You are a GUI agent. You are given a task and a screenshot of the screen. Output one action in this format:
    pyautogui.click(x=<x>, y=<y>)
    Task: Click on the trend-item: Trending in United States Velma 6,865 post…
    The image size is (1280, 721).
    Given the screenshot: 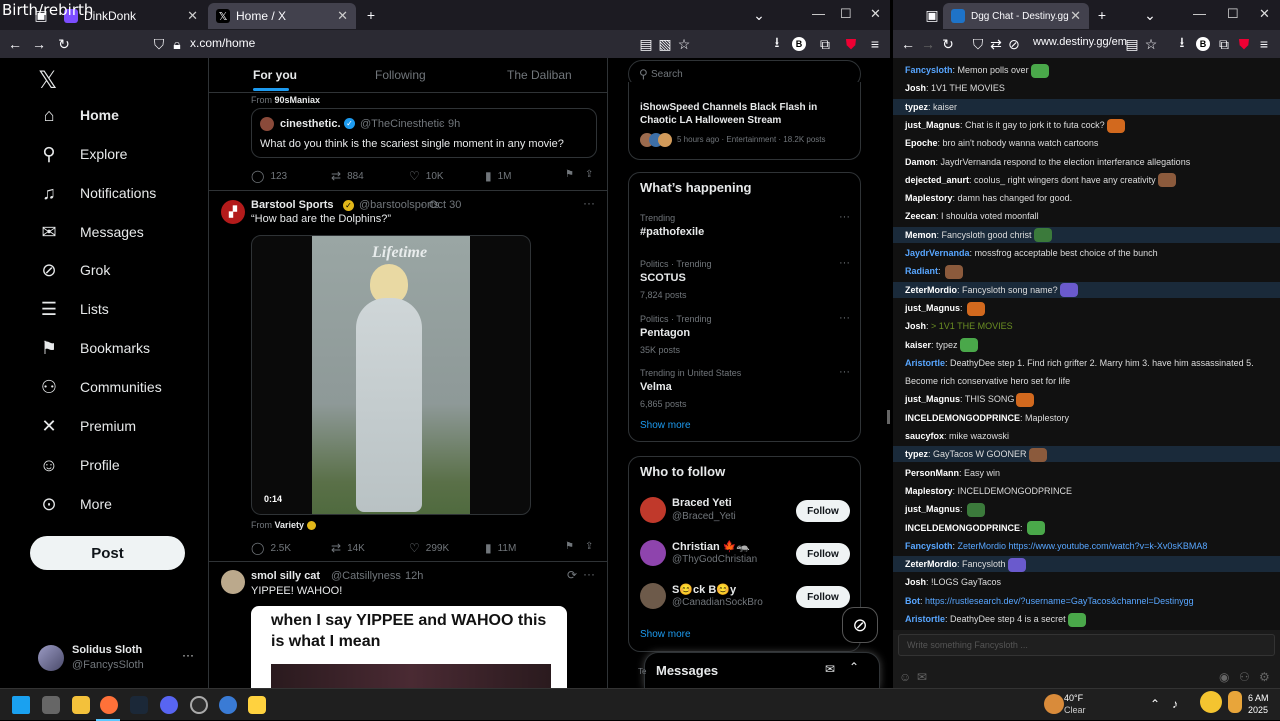 What is the action you would take?
    pyautogui.click(x=745, y=389)
    